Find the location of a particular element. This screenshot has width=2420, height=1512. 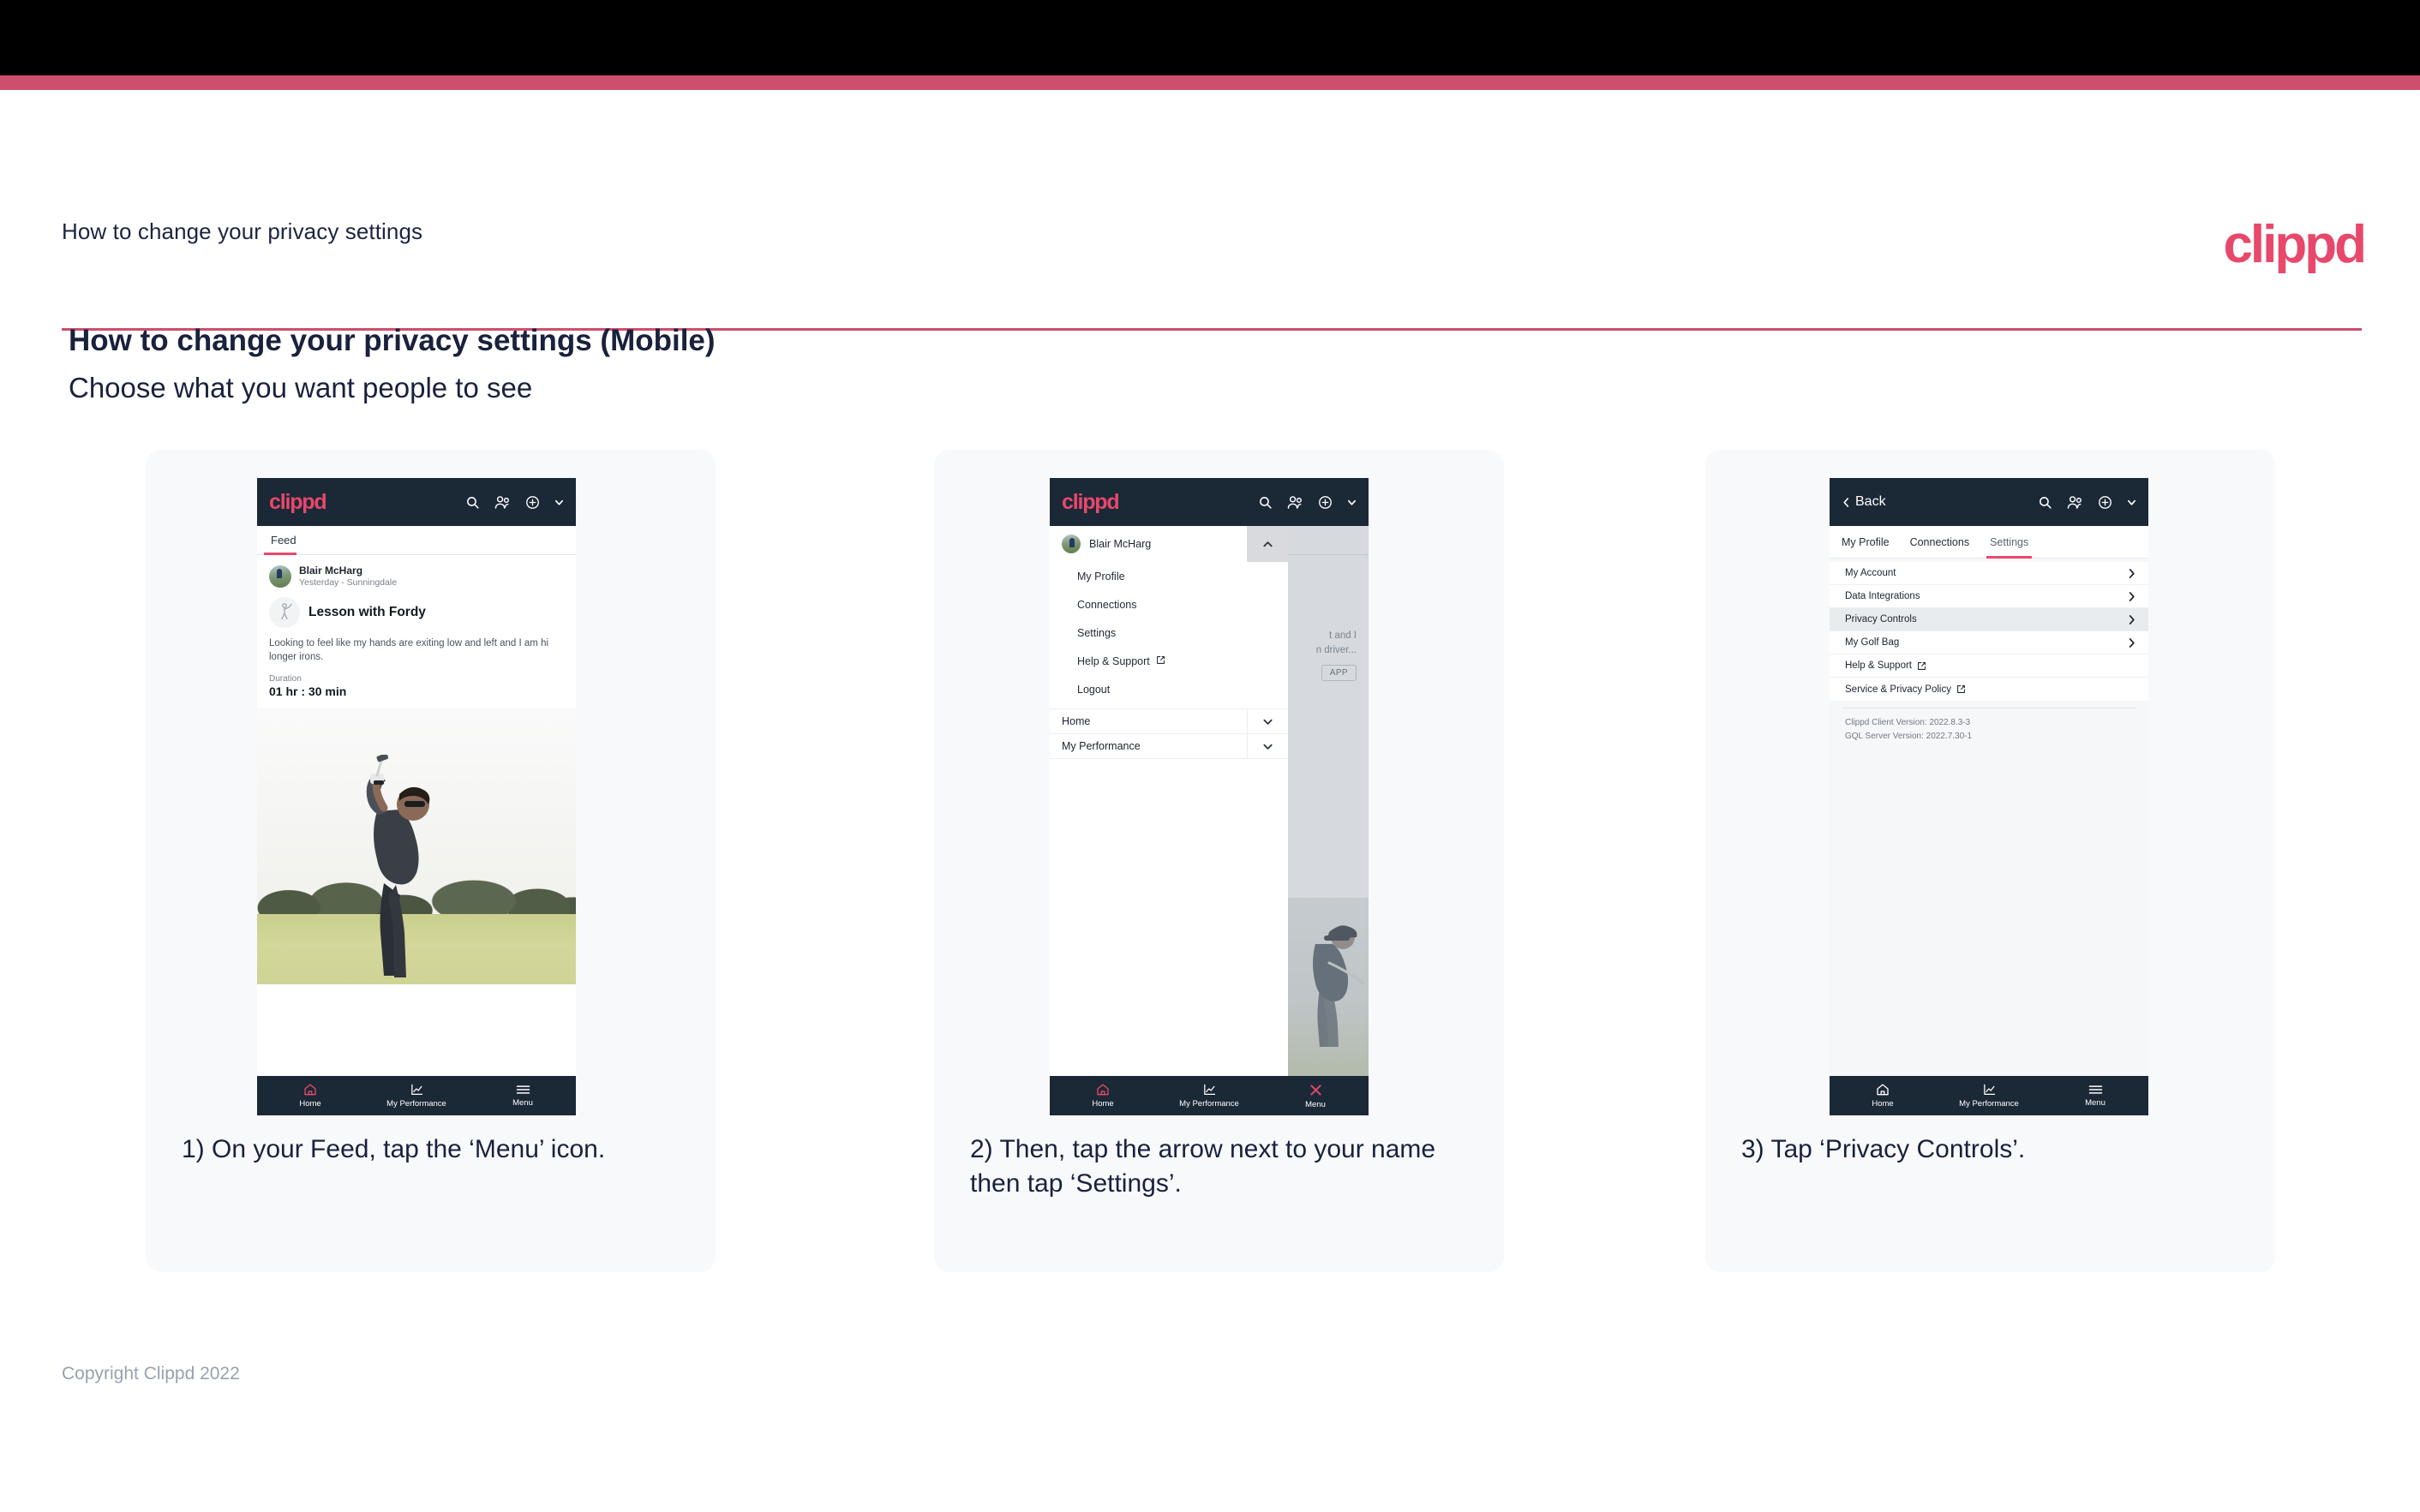

menu-section-home: Home is located at coordinates (1169, 721).